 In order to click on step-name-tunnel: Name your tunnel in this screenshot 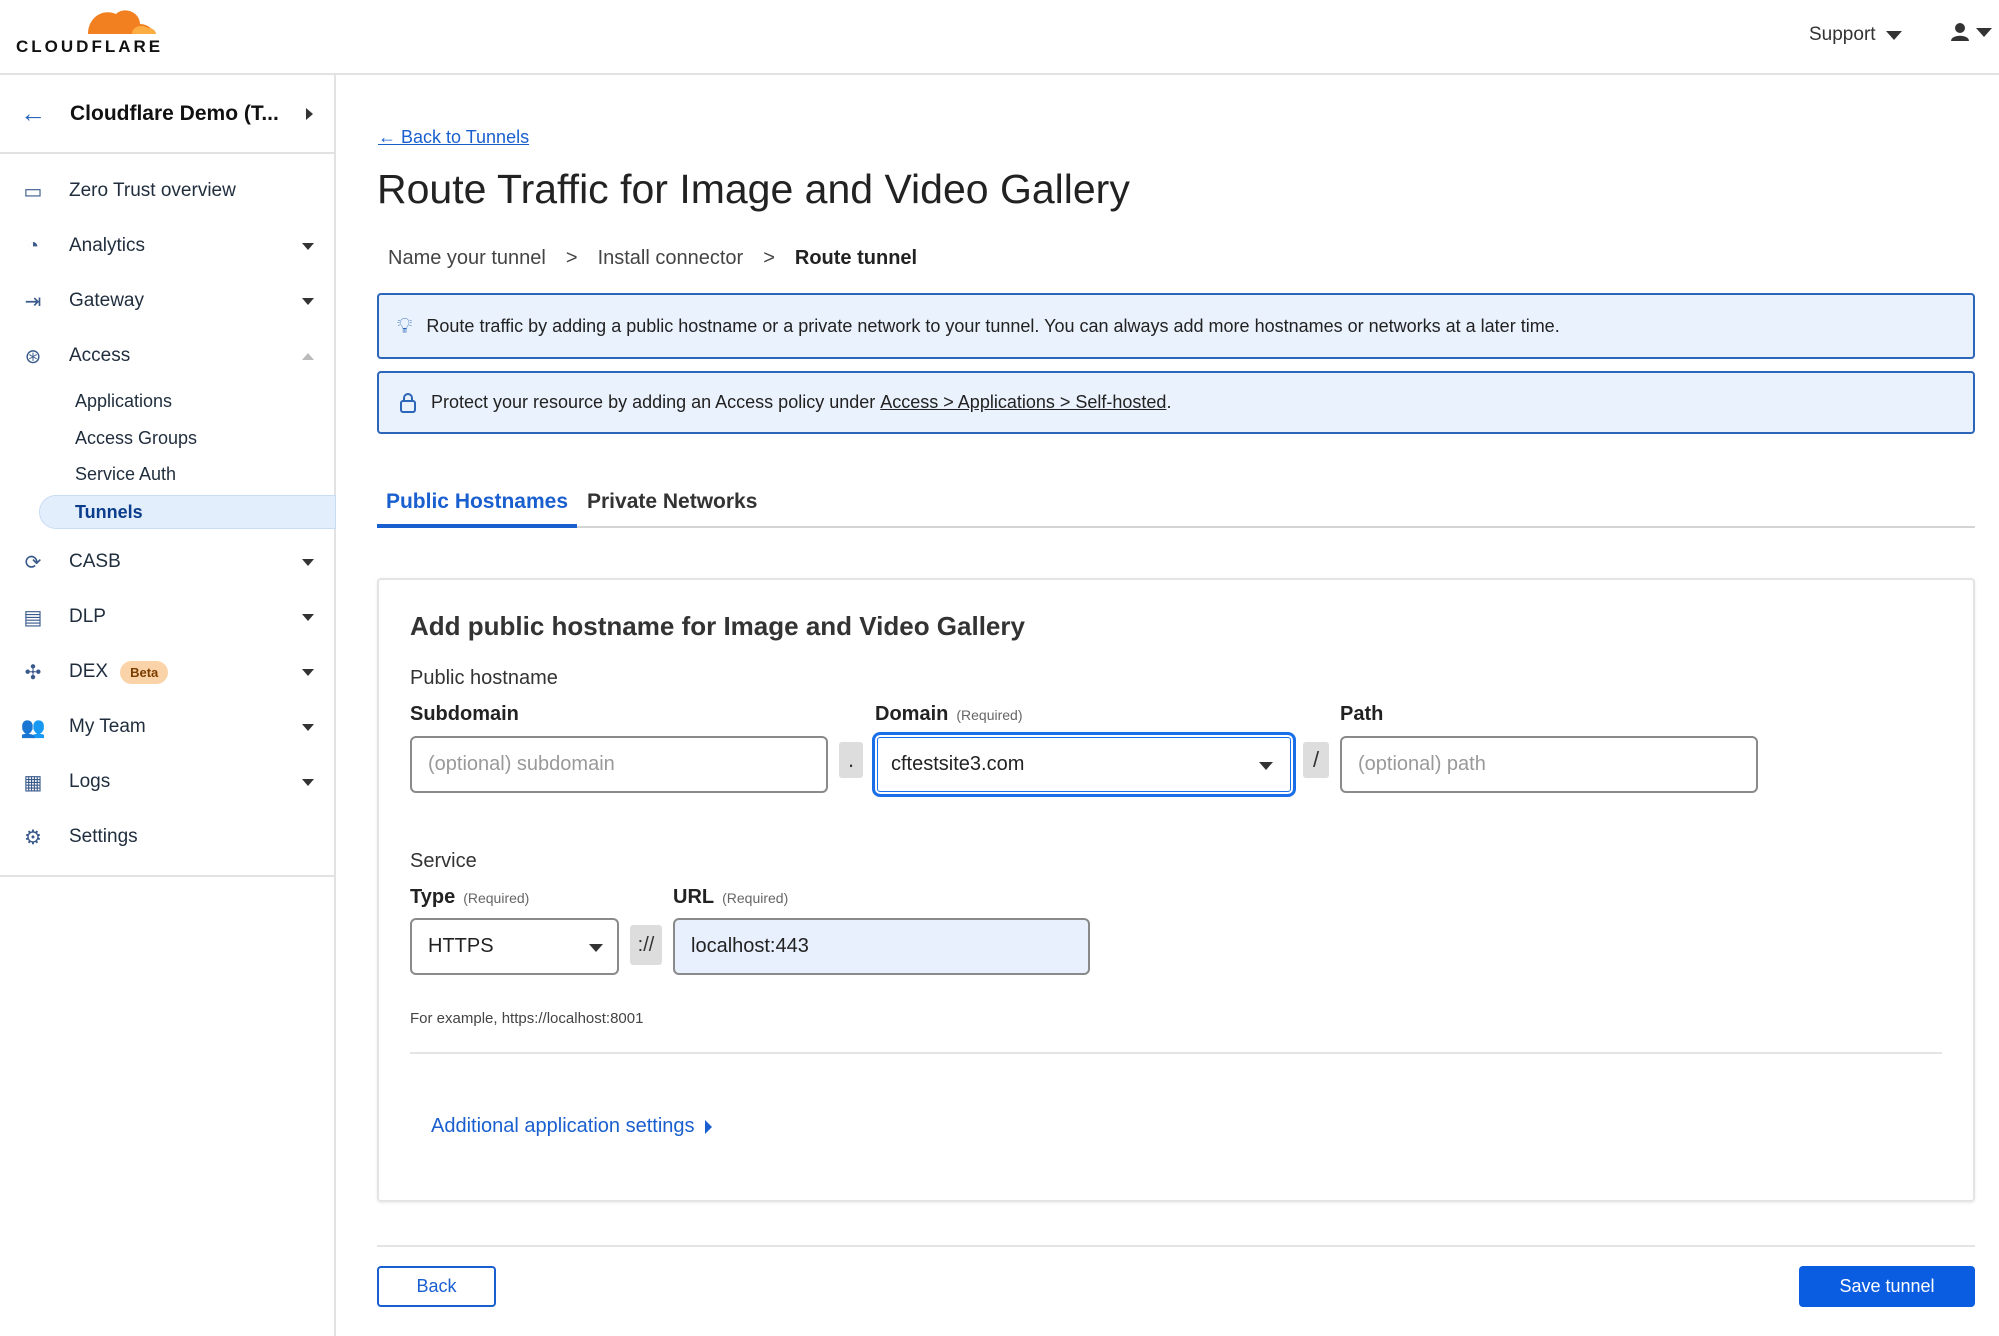, I will do `click(467, 258)`.